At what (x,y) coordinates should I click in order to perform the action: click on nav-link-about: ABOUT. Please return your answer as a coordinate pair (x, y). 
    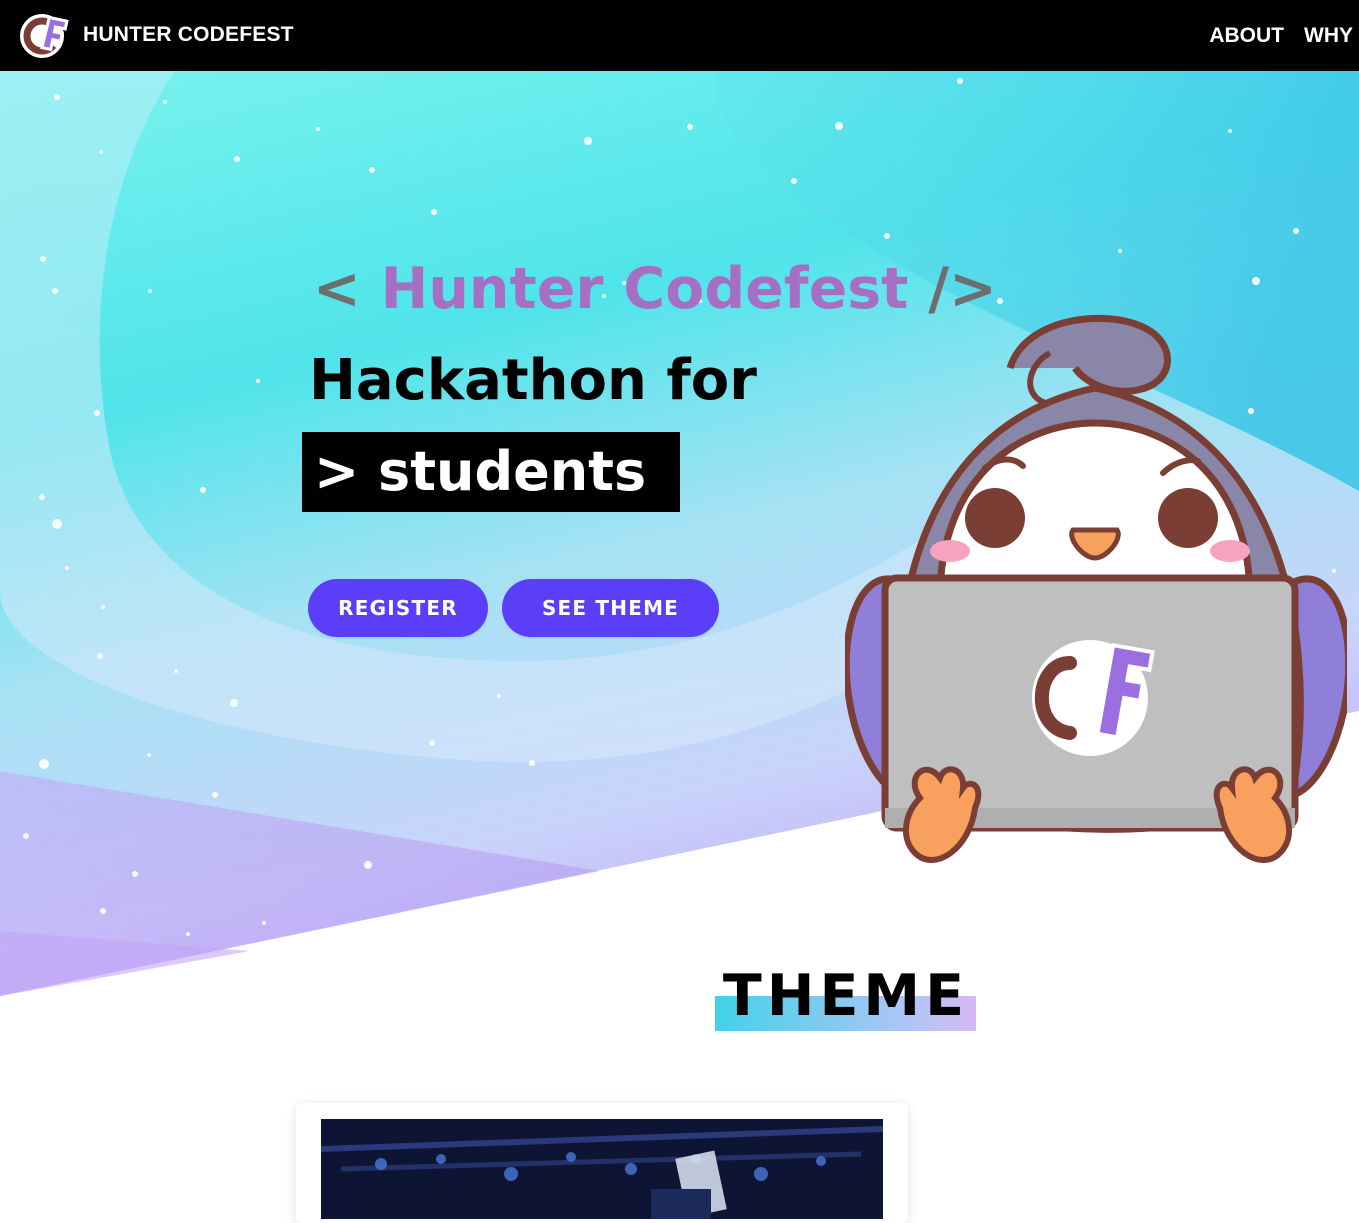
    Looking at the image, I should click on (1246, 36).